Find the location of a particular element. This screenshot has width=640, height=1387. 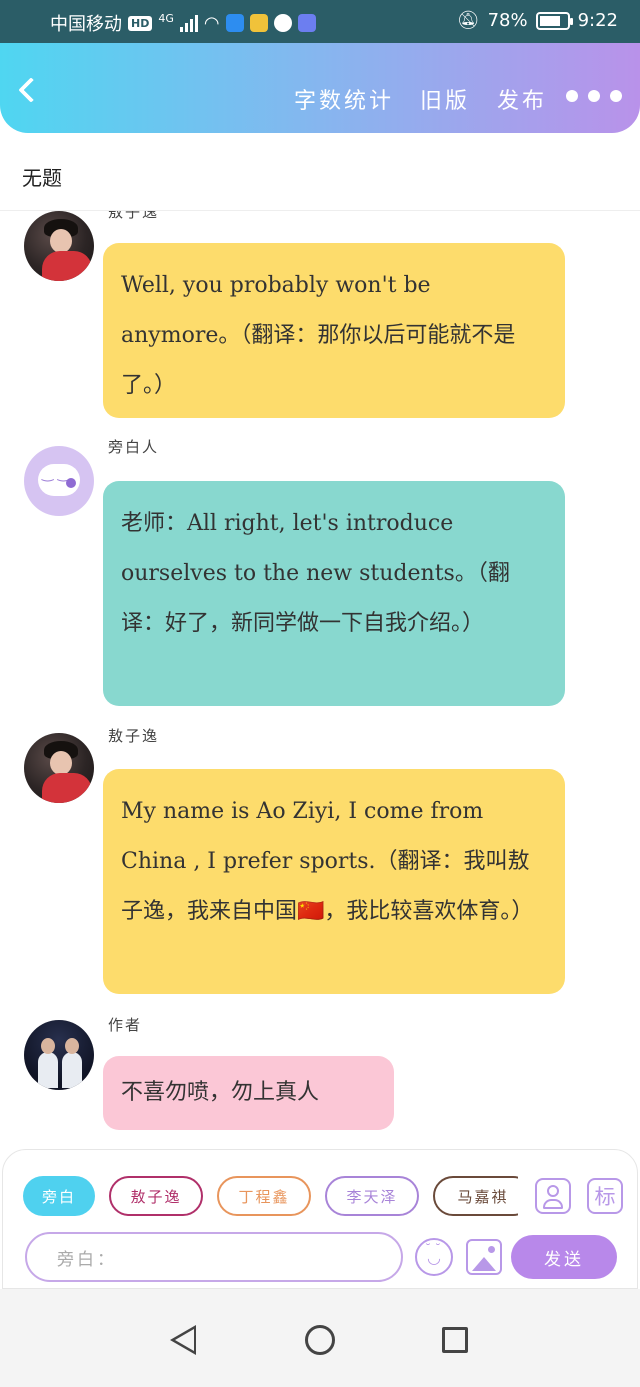

more-icon is located at coordinates (594, 96).